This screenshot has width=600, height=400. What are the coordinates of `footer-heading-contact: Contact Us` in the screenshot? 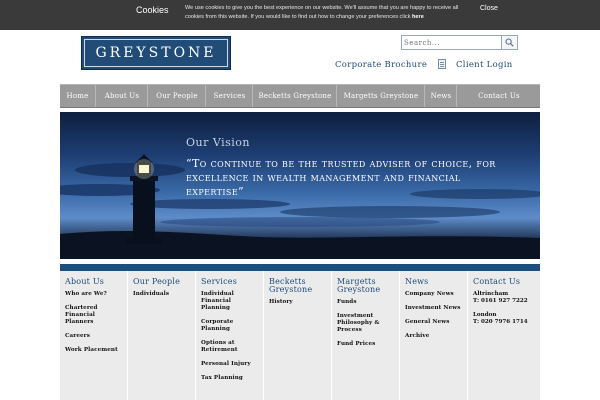 It's located at (504, 282).